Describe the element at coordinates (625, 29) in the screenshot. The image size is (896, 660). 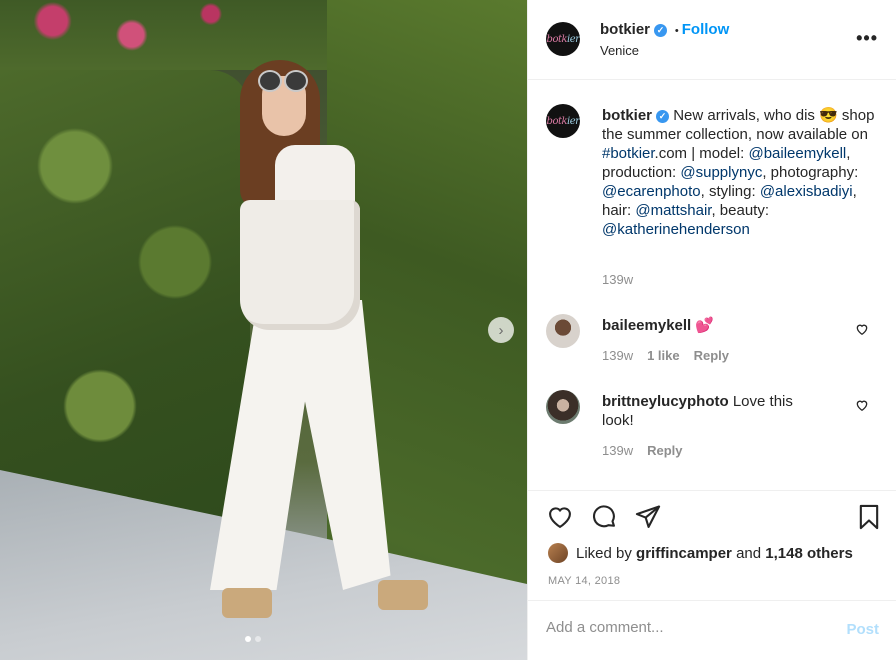
I see `author-username: botkier` at that location.